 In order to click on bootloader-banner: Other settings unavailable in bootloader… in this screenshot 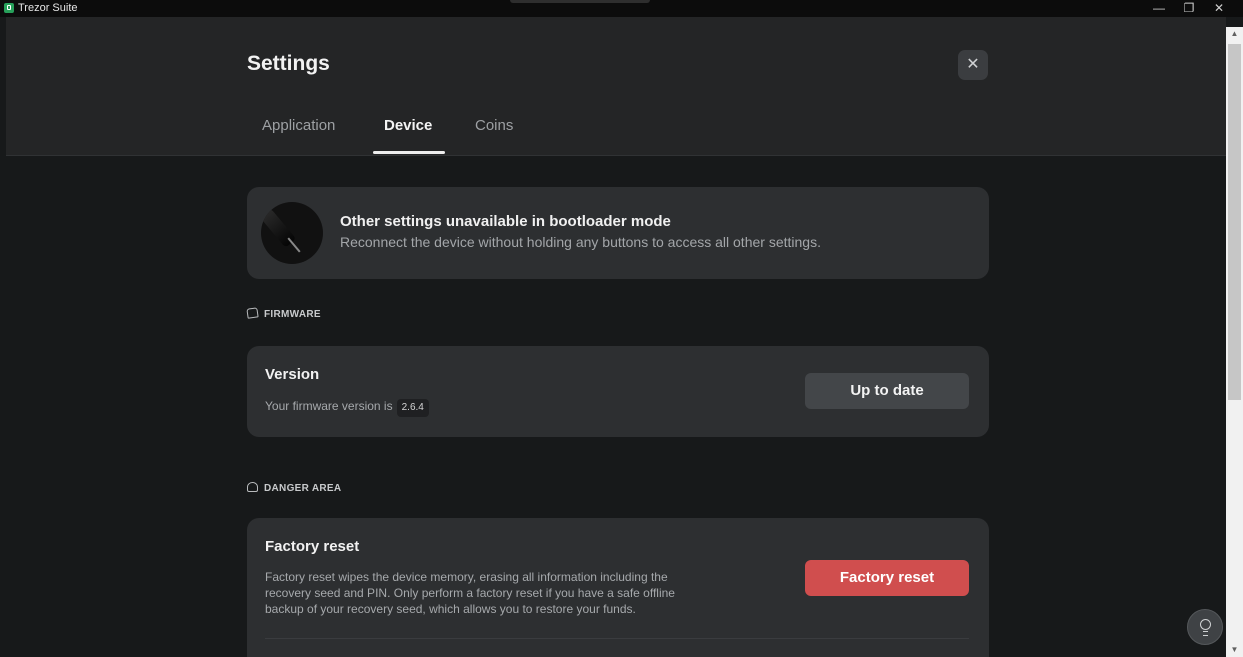, I will do `click(618, 233)`.